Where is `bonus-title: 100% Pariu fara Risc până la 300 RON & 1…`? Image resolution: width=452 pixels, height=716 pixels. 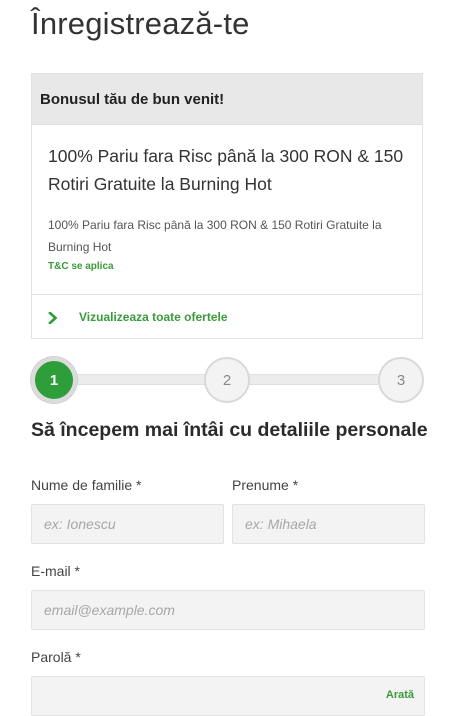
bonus-title: 100% Pariu fara Risc până la 300 RON & 1… is located at coordinates (226, 170).